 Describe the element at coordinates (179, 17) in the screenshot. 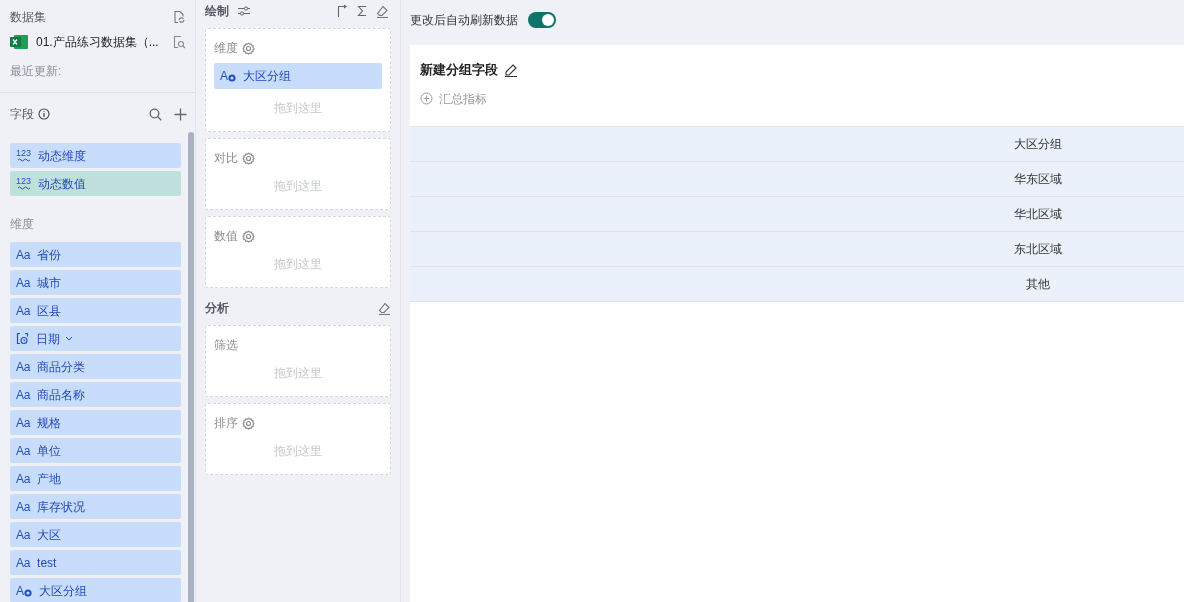

I see `refresh-file-icon` at that location.